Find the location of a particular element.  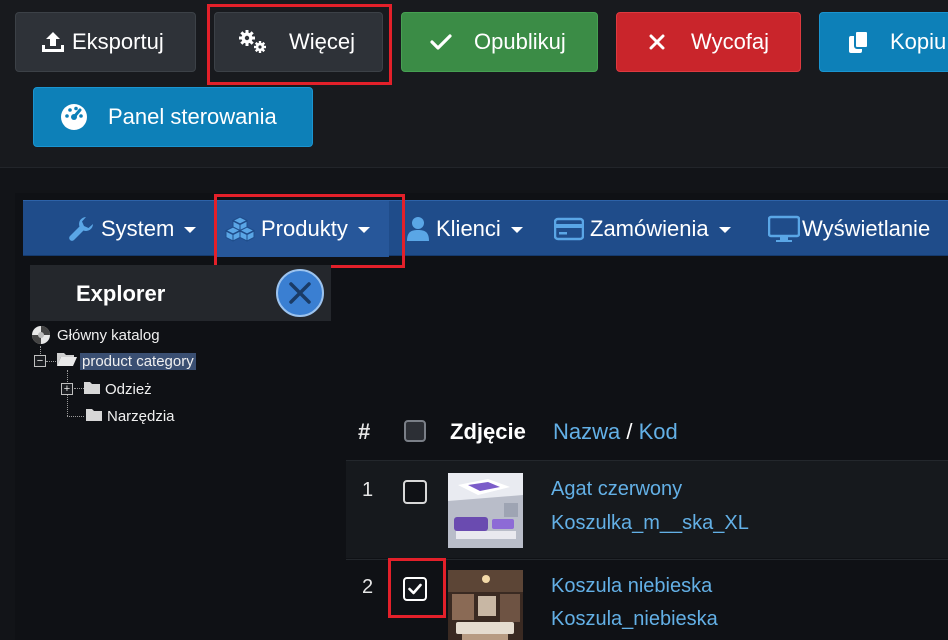

unpublish-button: Wycofaj is located at coordinates (708, 42).